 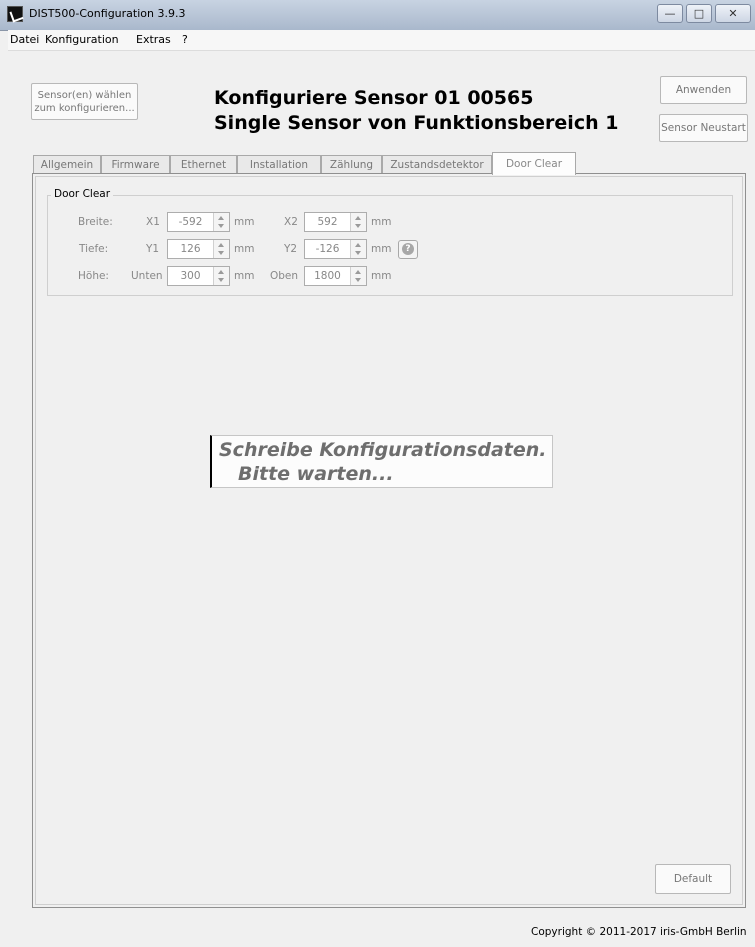 I want to click on y2-spinbox: -126, so click(x=335, y=249).